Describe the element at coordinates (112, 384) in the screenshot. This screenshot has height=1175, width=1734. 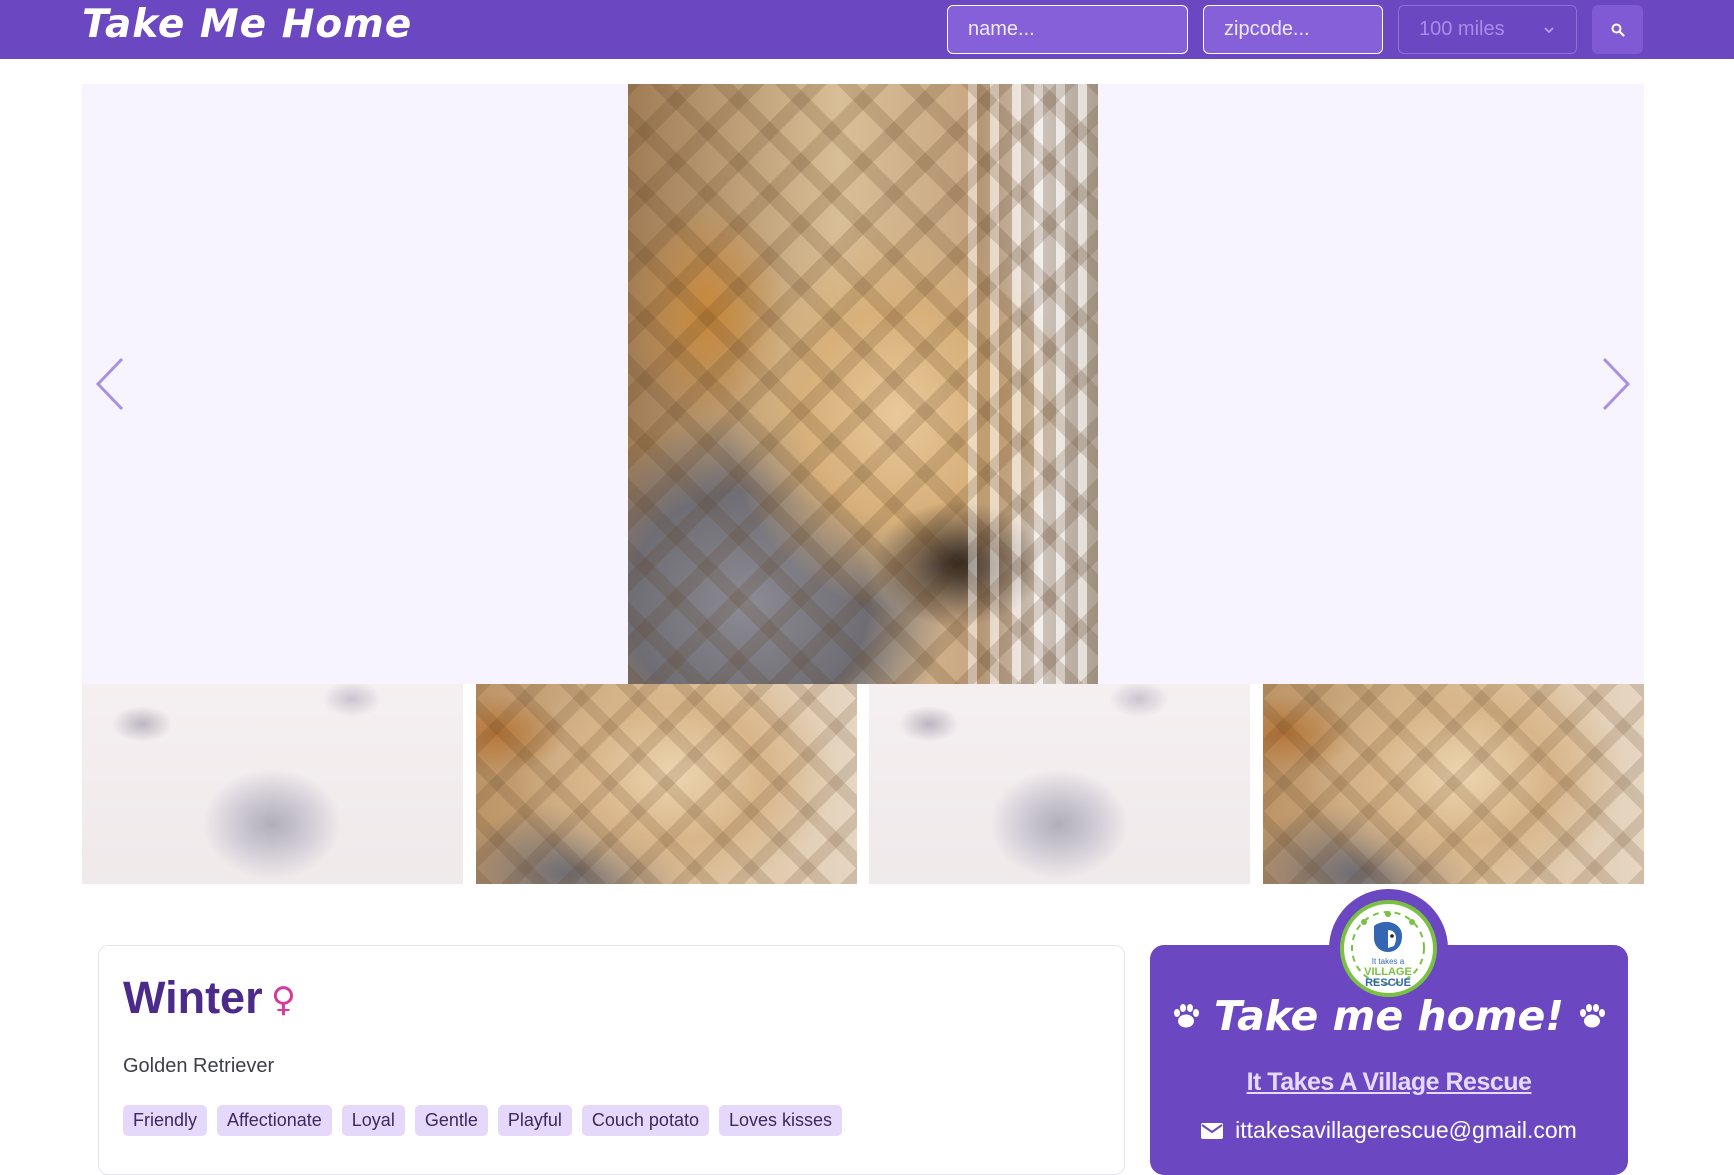
I see `chevron-left-icon` at that location.